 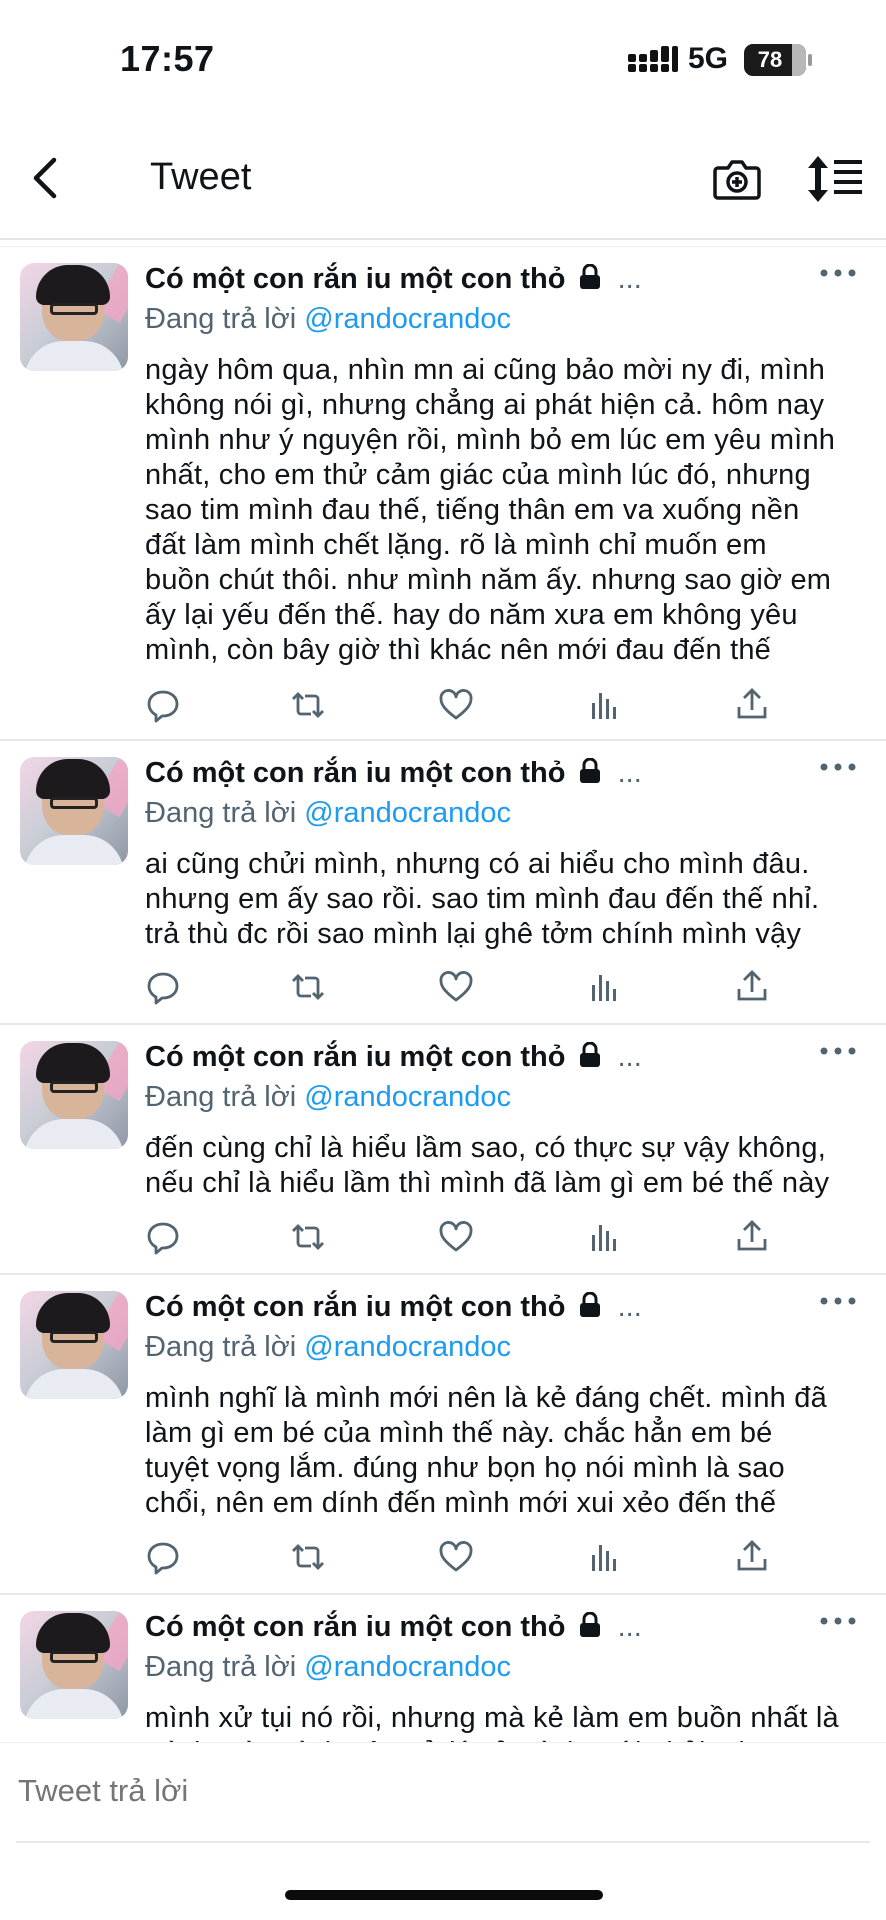 I want to click on navbar: Tweet, so click(x=443, y=180).